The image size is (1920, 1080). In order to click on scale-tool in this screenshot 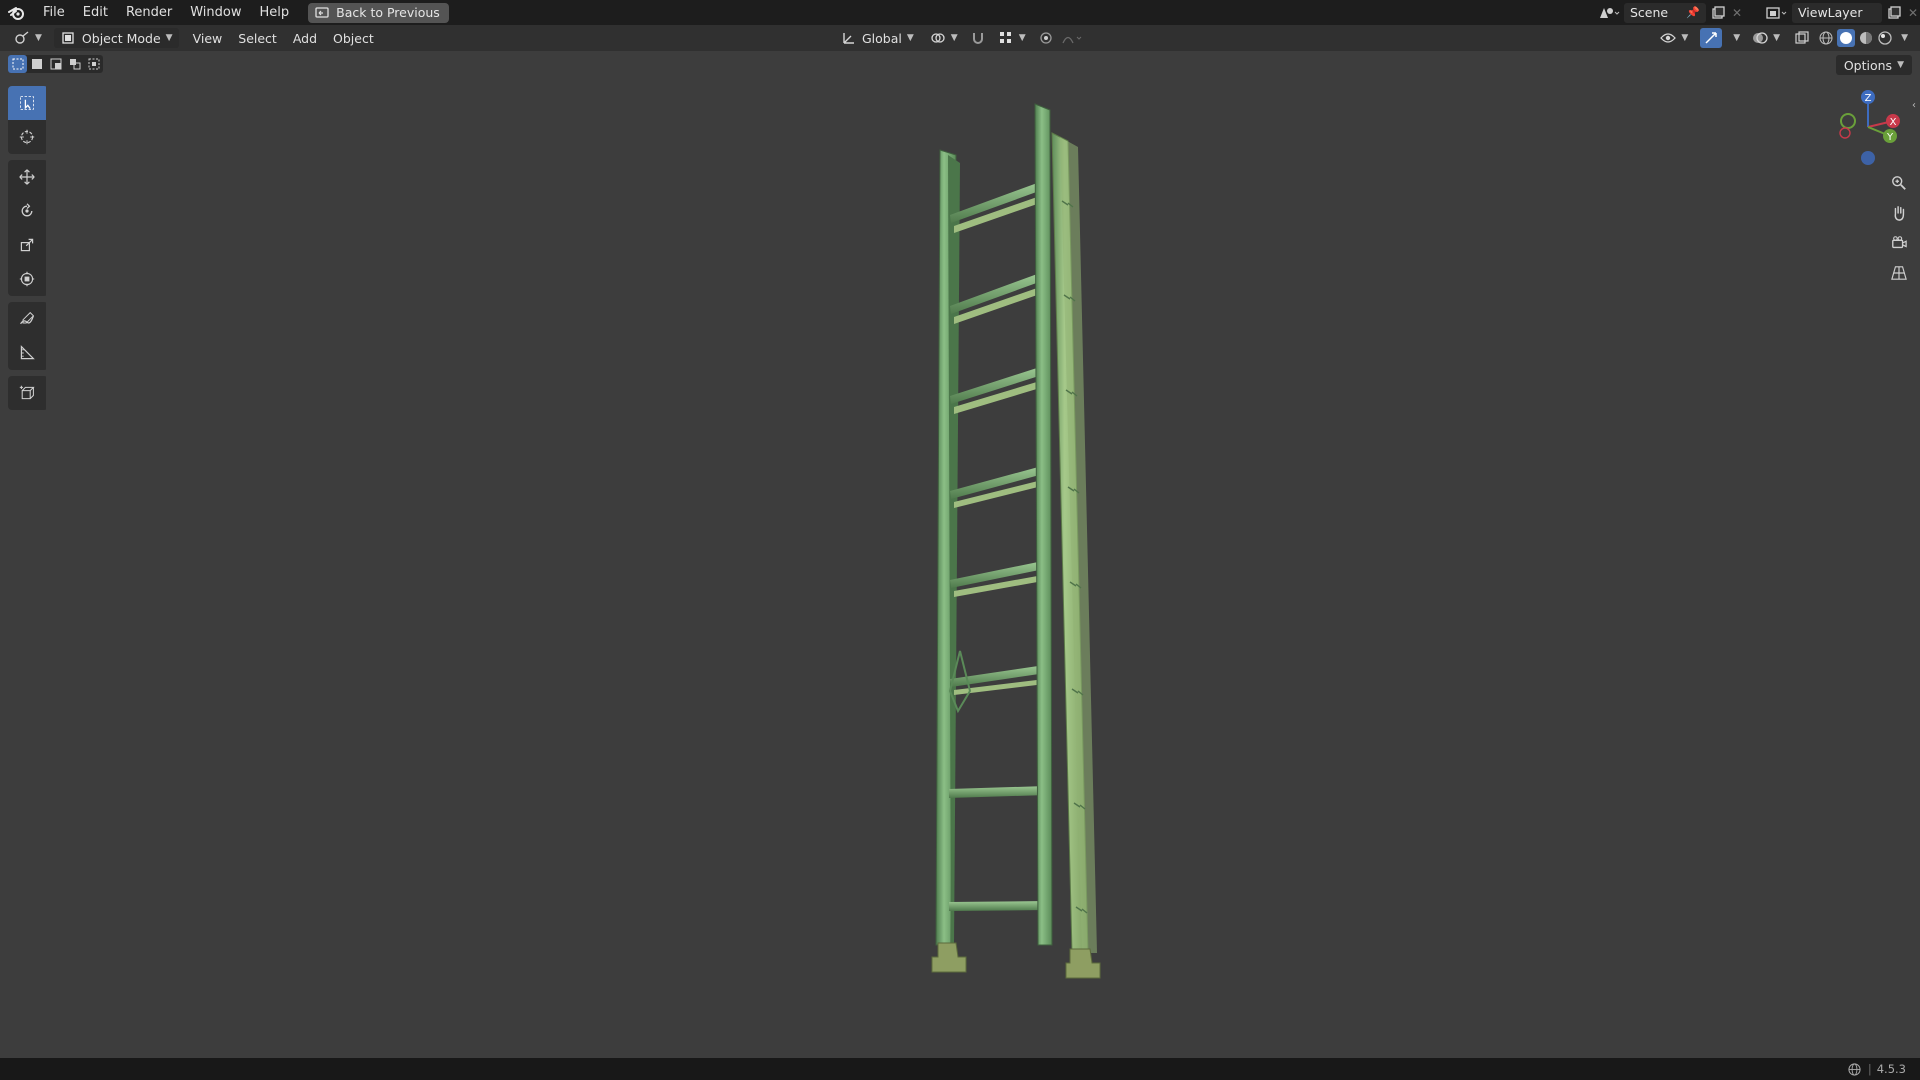, I will do `click(27, 245)`.